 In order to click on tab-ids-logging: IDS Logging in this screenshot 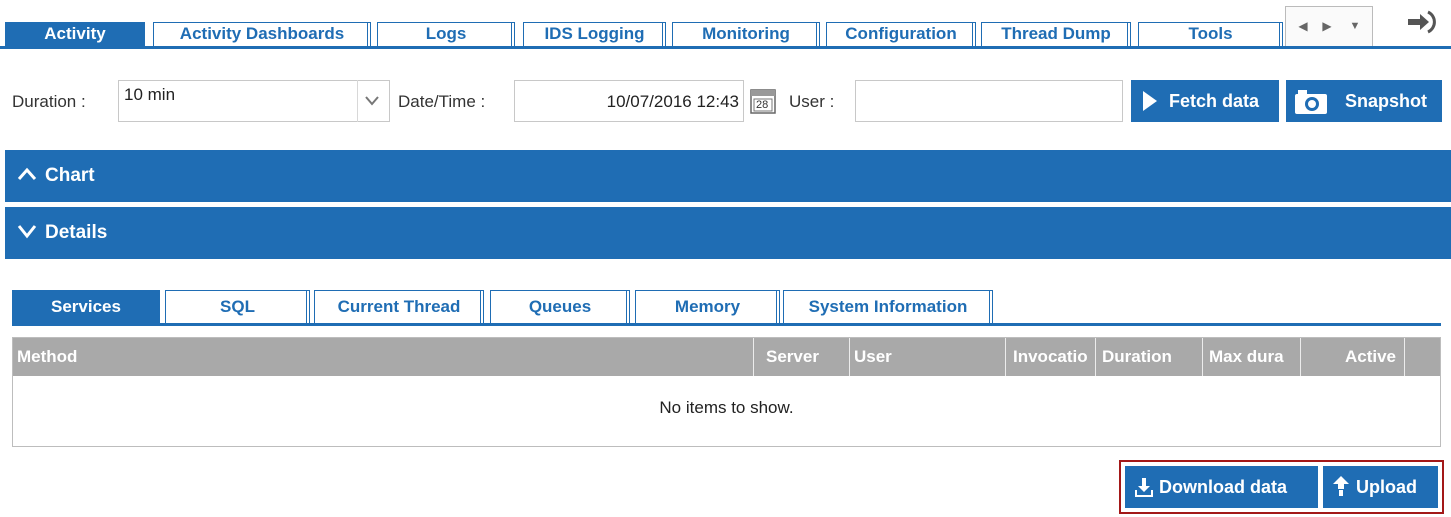, I will do `click(594, 34)`.